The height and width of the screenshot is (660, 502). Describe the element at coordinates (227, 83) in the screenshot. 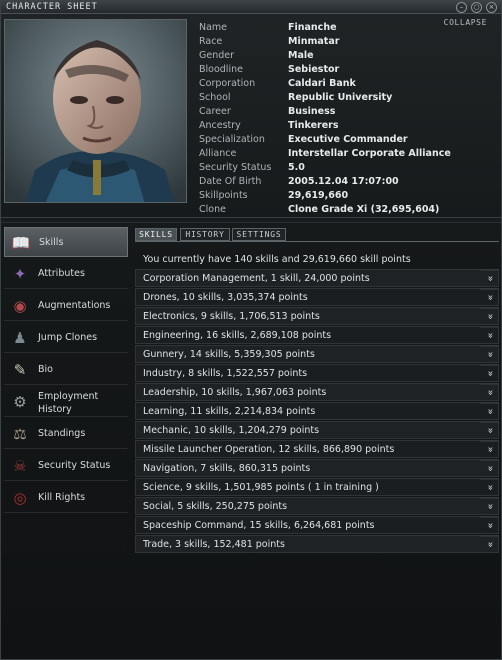

I see `info-label: Corporation` at that location.